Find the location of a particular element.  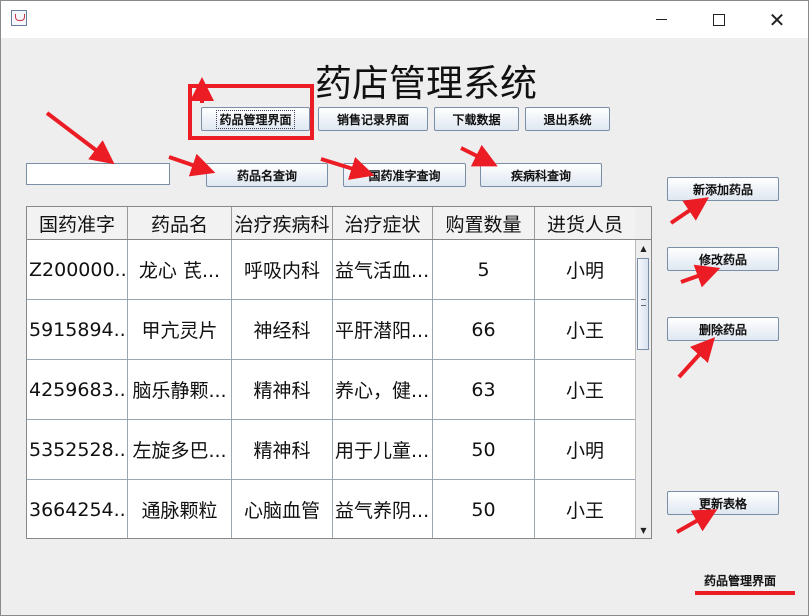

table-cell: 甲亢灵片 is located at coordinates (180, 330).